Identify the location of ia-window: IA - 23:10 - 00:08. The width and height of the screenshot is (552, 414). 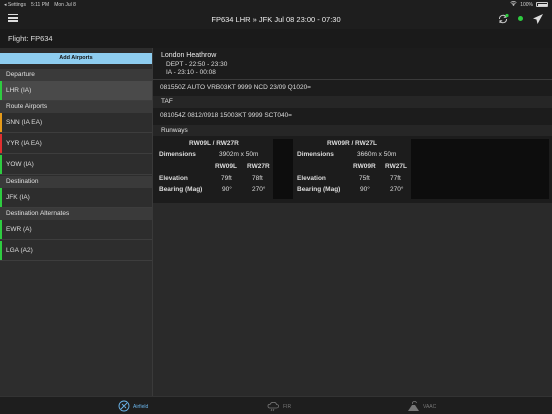
(191, 72).